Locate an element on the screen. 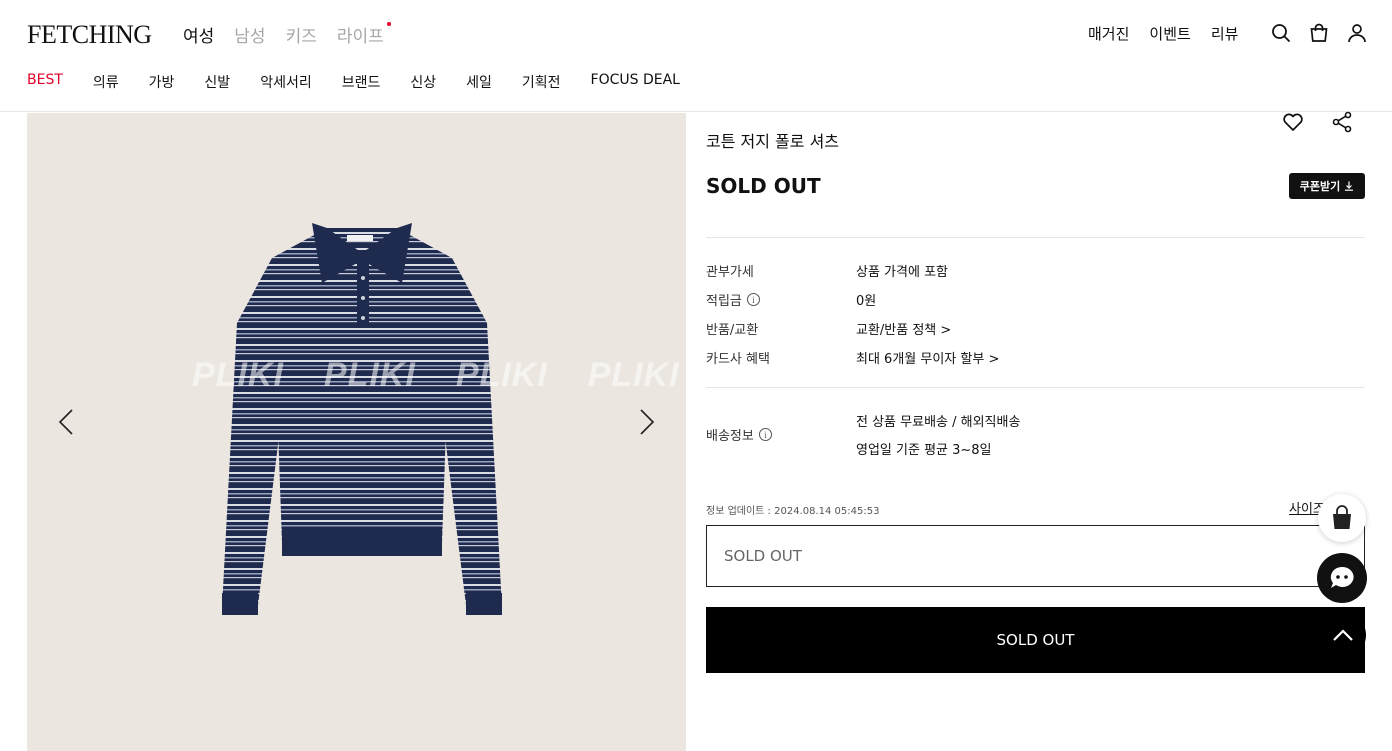 The height and width of the screenshot is (751, 1392). new-dot-indicator is located at coordinates (388, 24).